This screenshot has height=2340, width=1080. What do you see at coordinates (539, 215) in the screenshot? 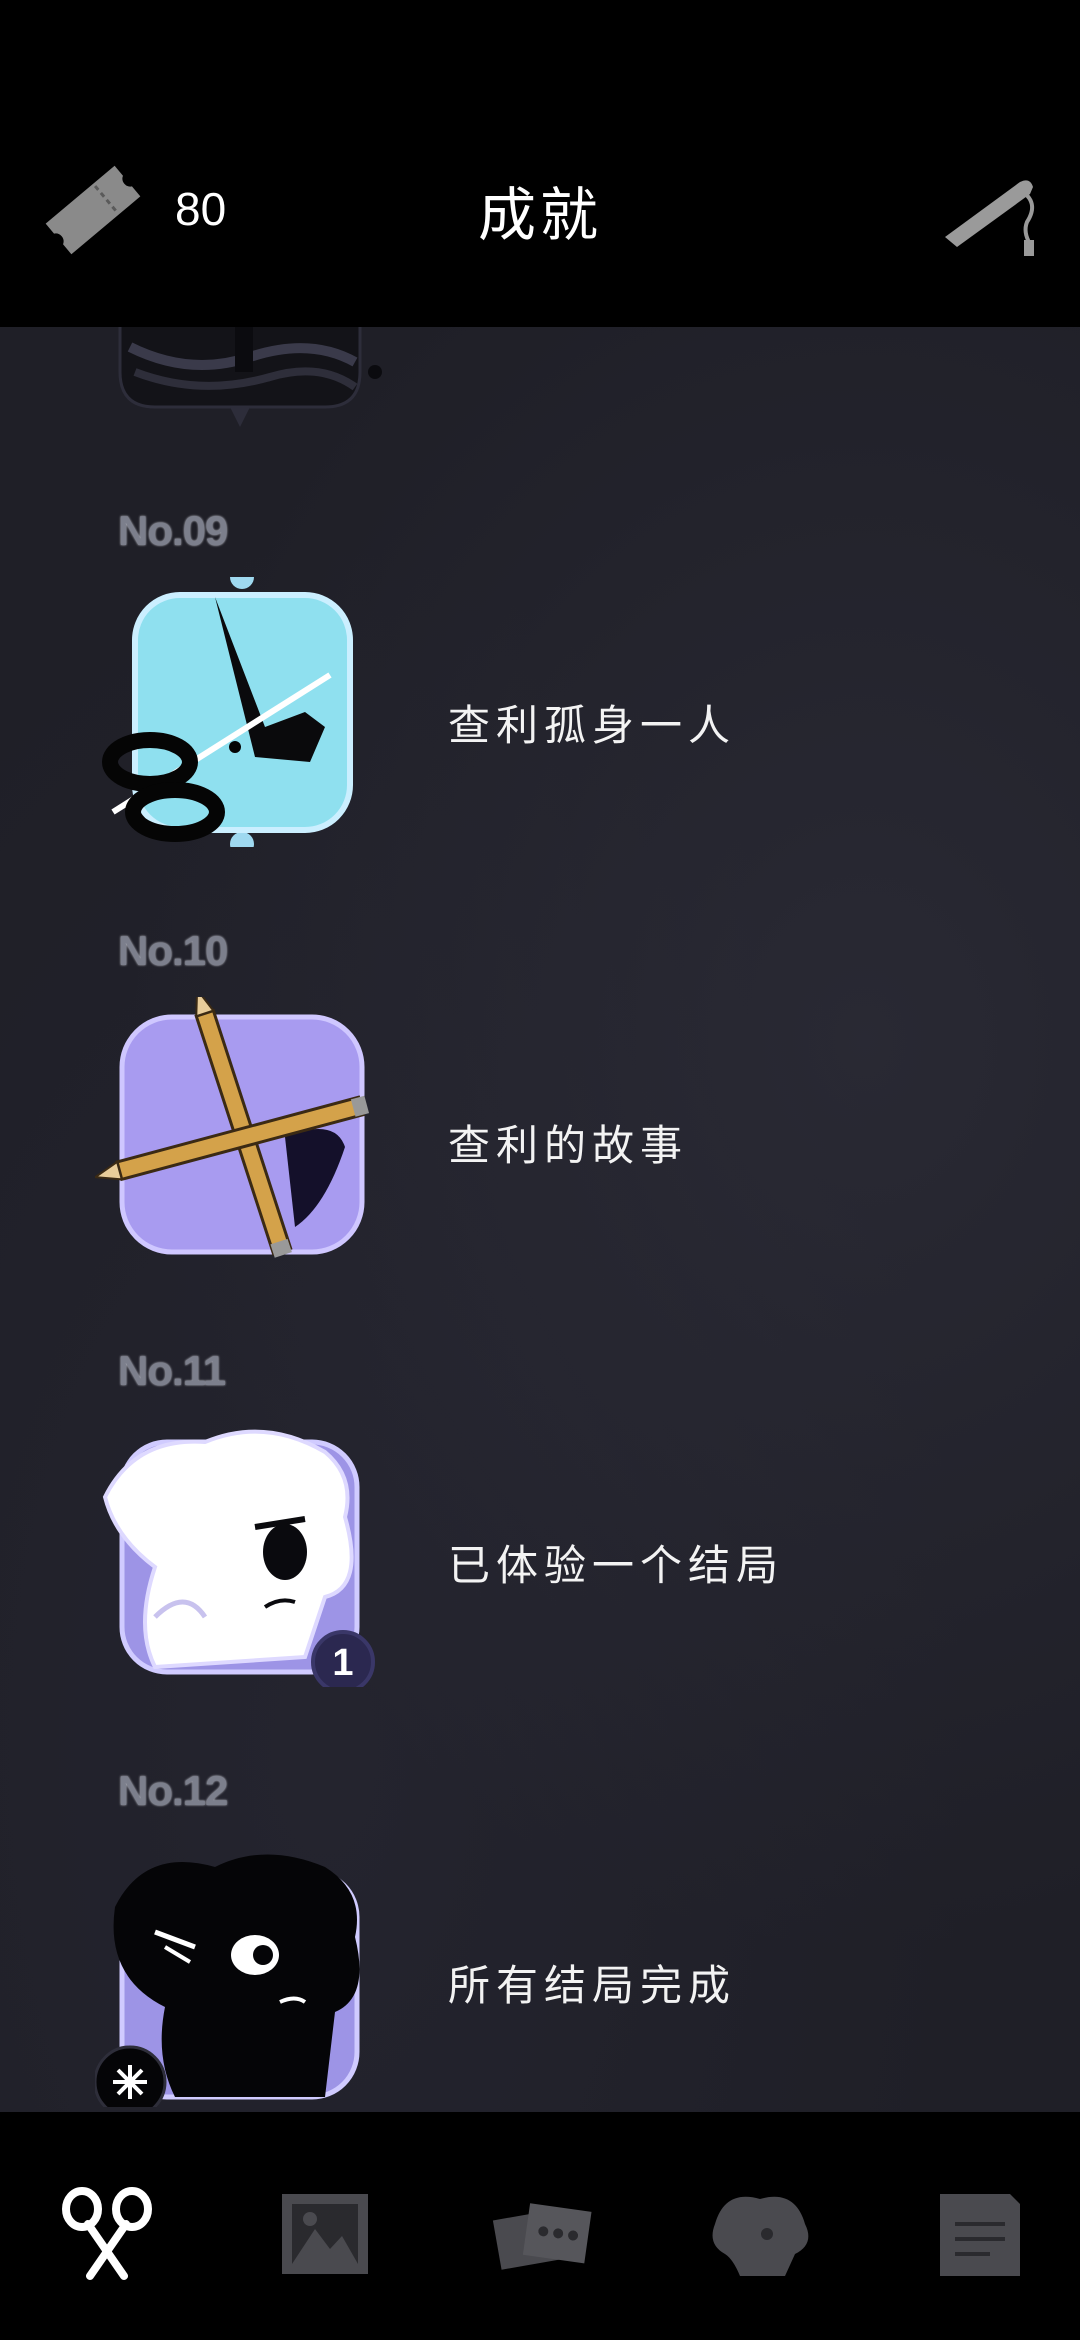
I see `page-title: 成就` at bounding box center [539, 215].